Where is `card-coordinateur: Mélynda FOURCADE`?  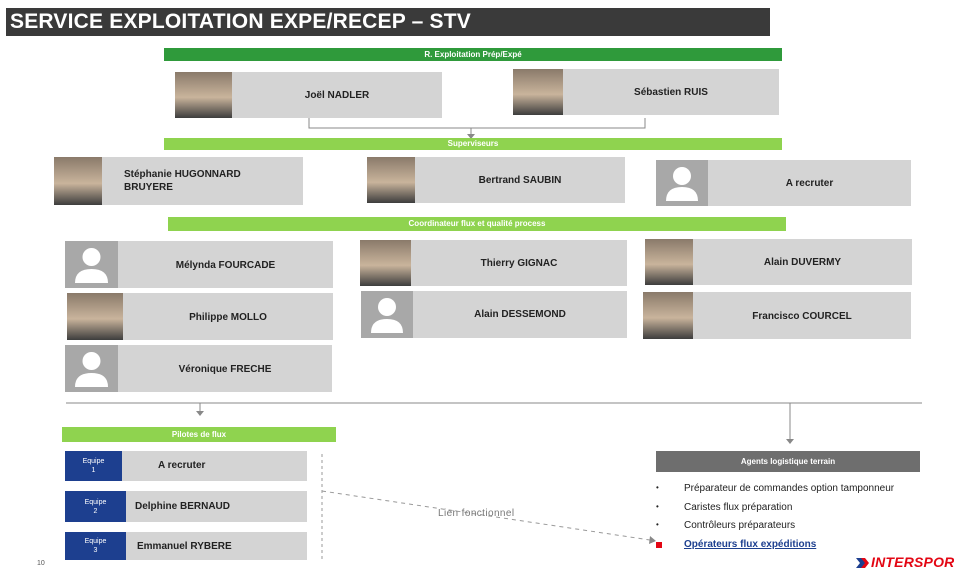
card-coordinateur: Mélynda FOURCADE is located at coordinates (199, 264).